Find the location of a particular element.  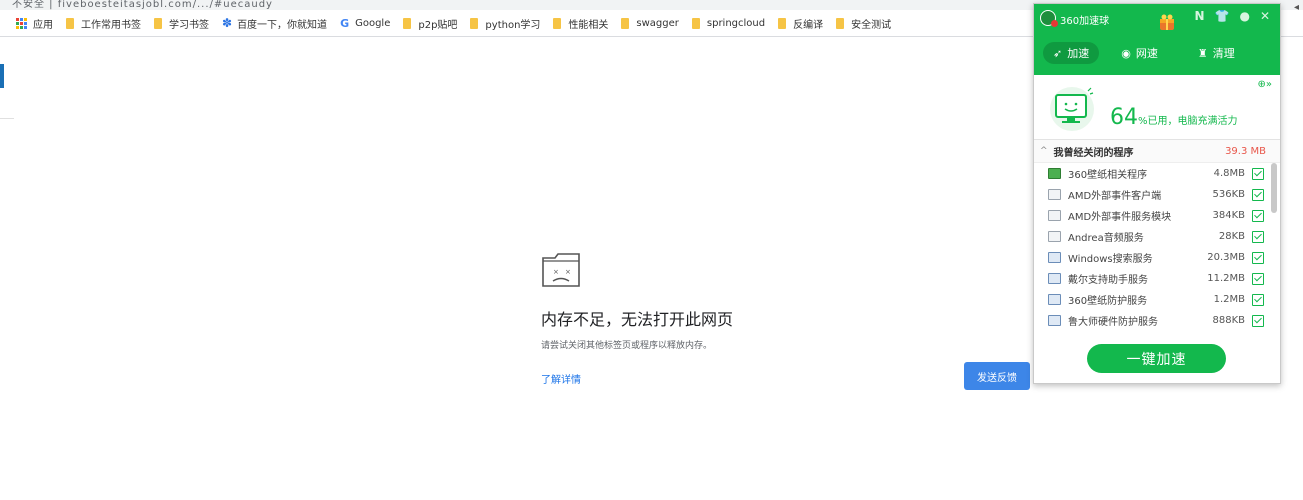

list-item: 戴尔支持助手服务 11.2MB is located at coordinates (1157, 278).